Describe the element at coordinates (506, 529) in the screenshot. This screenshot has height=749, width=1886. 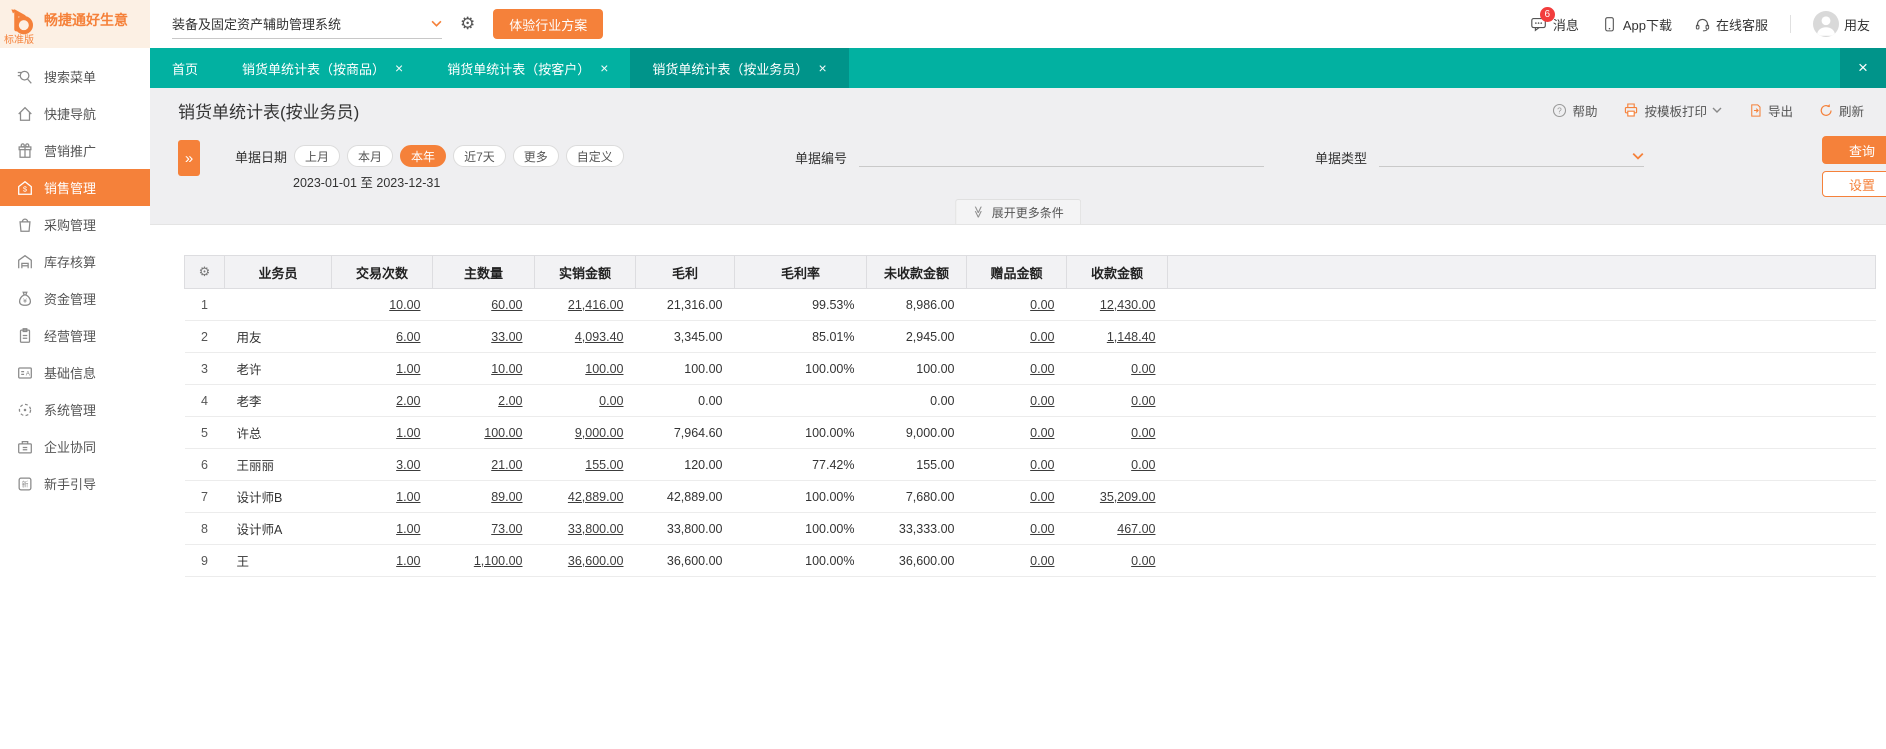
I see `drilldown-link: 73.00` at that location.